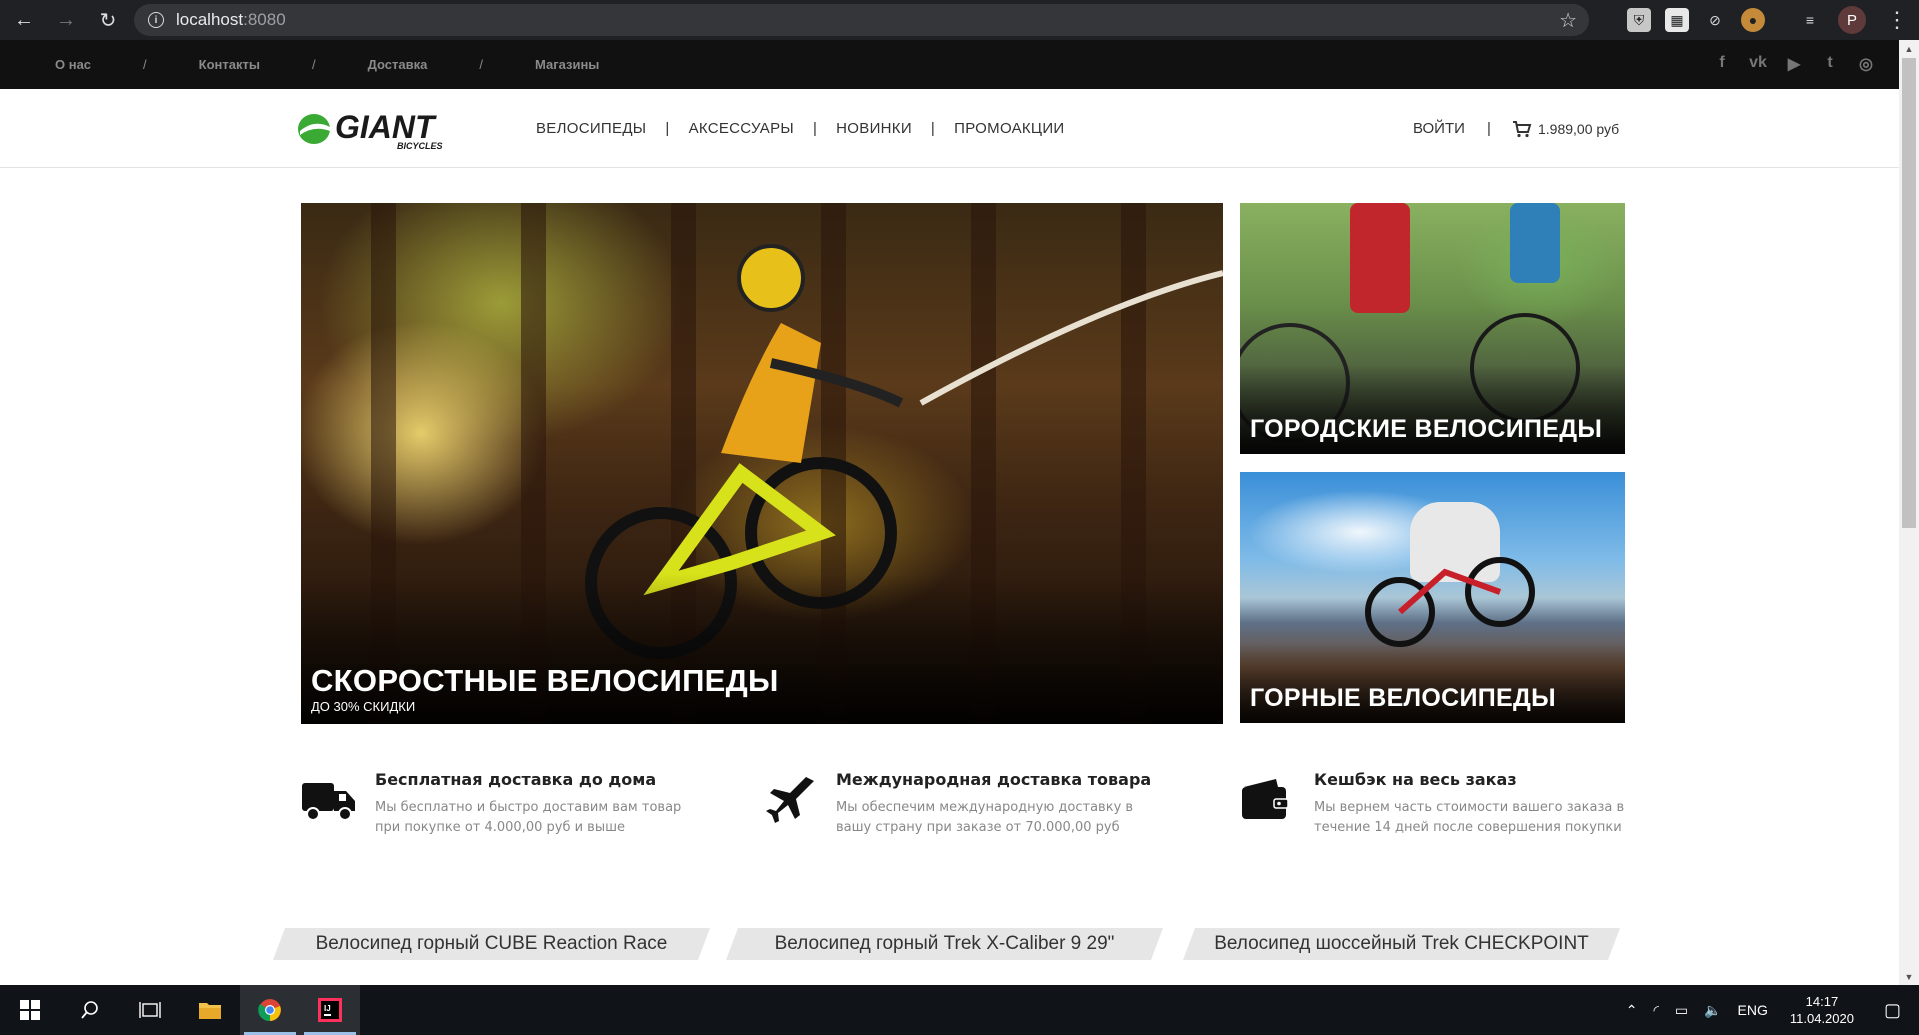 The height and width of the screenshot is (1035, 1919). I want to click on chrome-taskbar-icon, so click(270, 1010).